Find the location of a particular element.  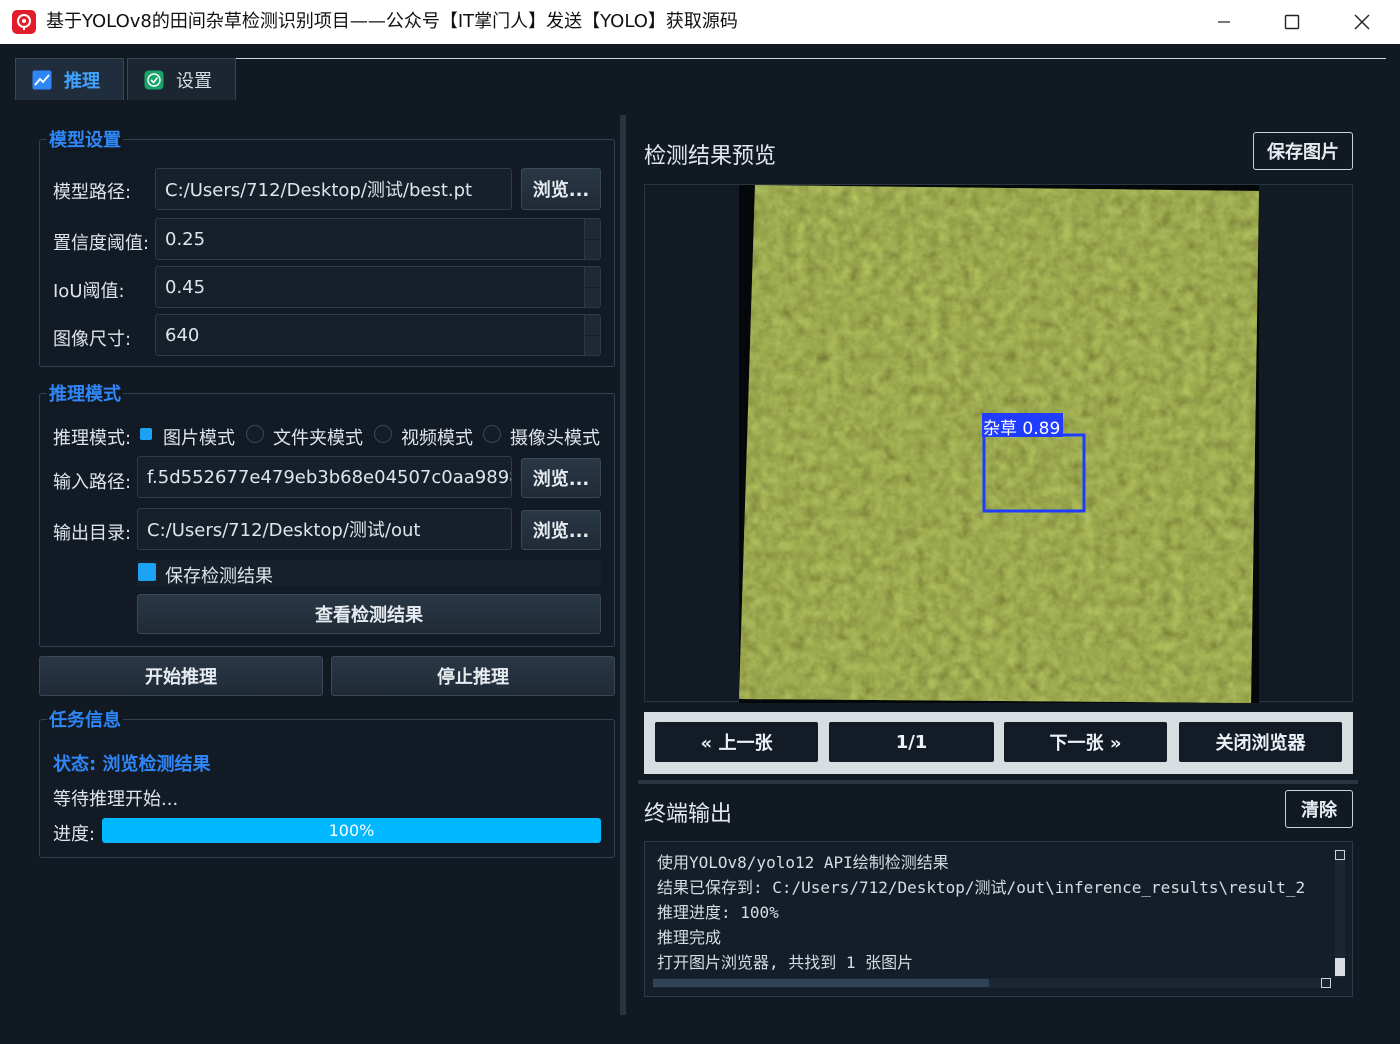

image-size-label: 图像尺寸: is located at coordinates (92, 339).